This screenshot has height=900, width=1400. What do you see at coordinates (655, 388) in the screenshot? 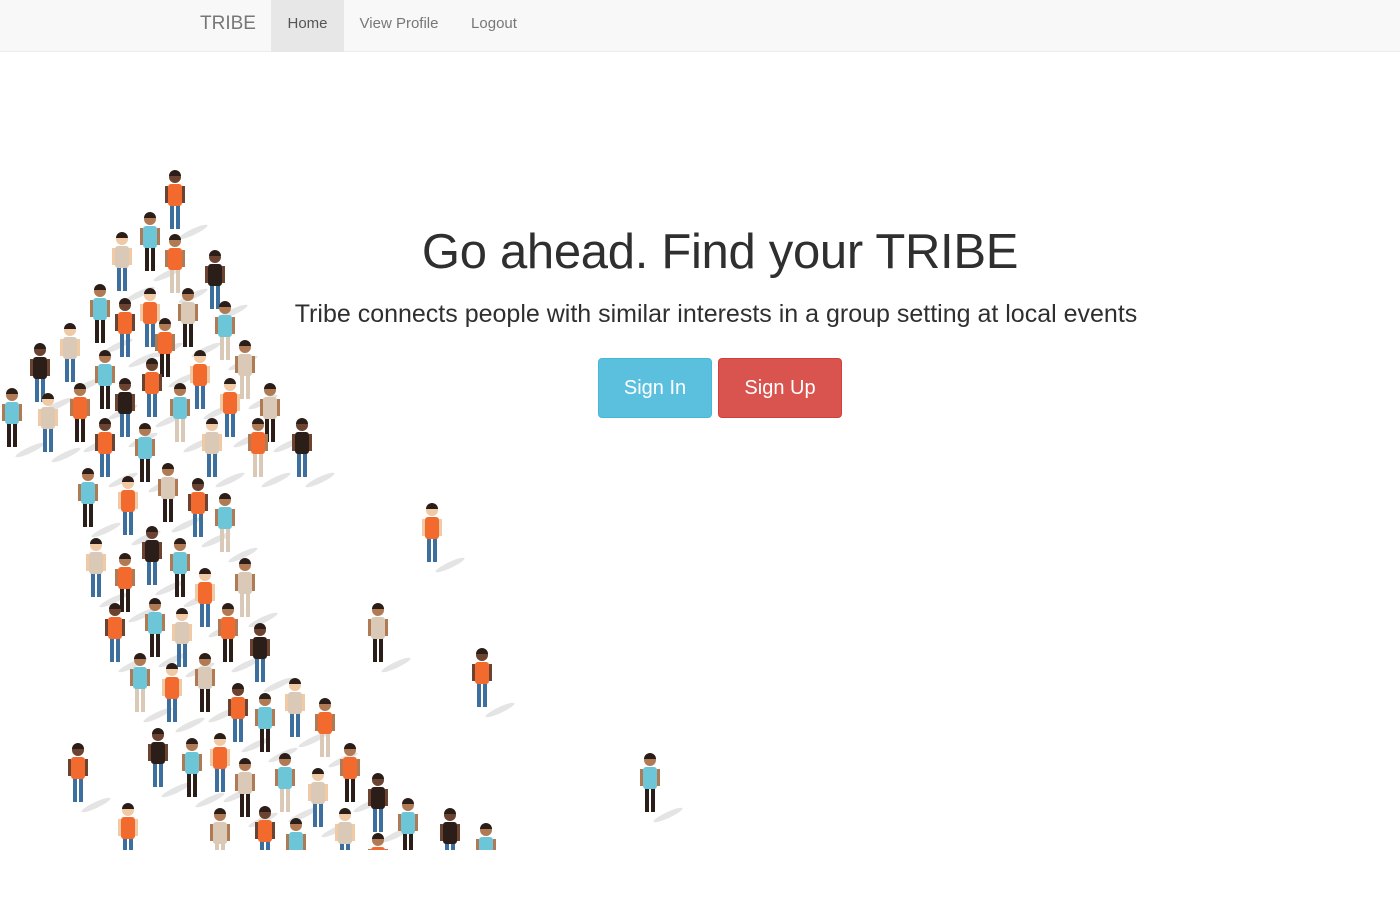
I see `sign-in-button: Sign In` at bounding box center [655, 388].